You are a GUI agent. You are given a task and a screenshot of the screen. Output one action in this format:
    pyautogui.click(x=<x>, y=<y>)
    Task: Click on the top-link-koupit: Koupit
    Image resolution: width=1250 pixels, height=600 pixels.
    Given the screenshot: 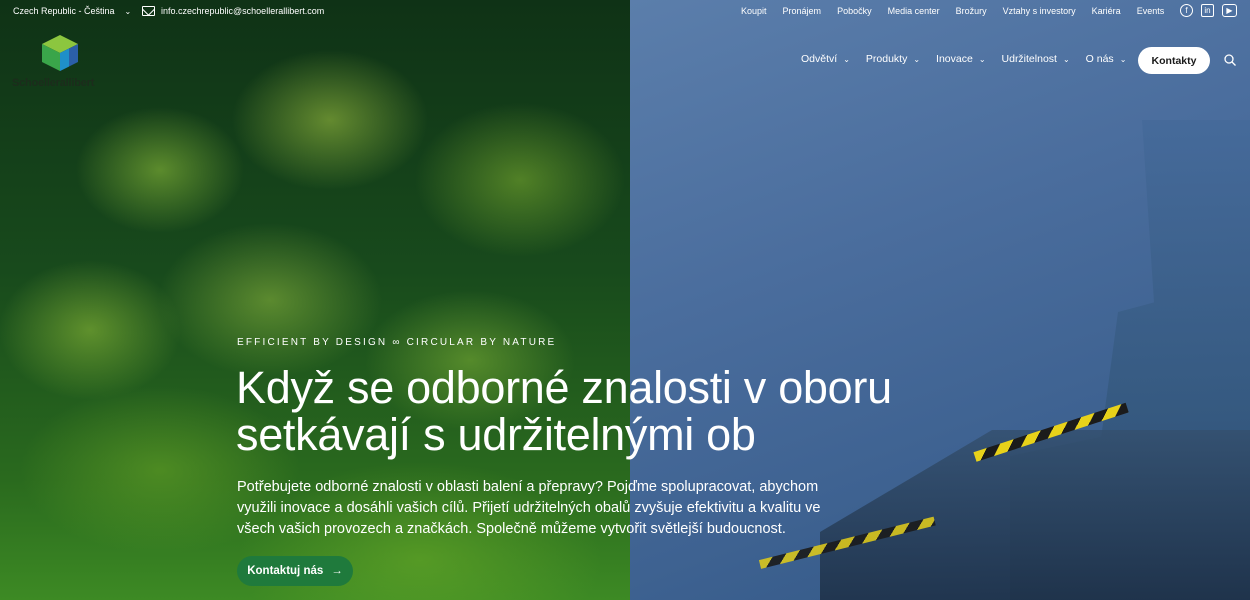 What is the action you would take?
    pyautogui.click(x=754, y=11)
    